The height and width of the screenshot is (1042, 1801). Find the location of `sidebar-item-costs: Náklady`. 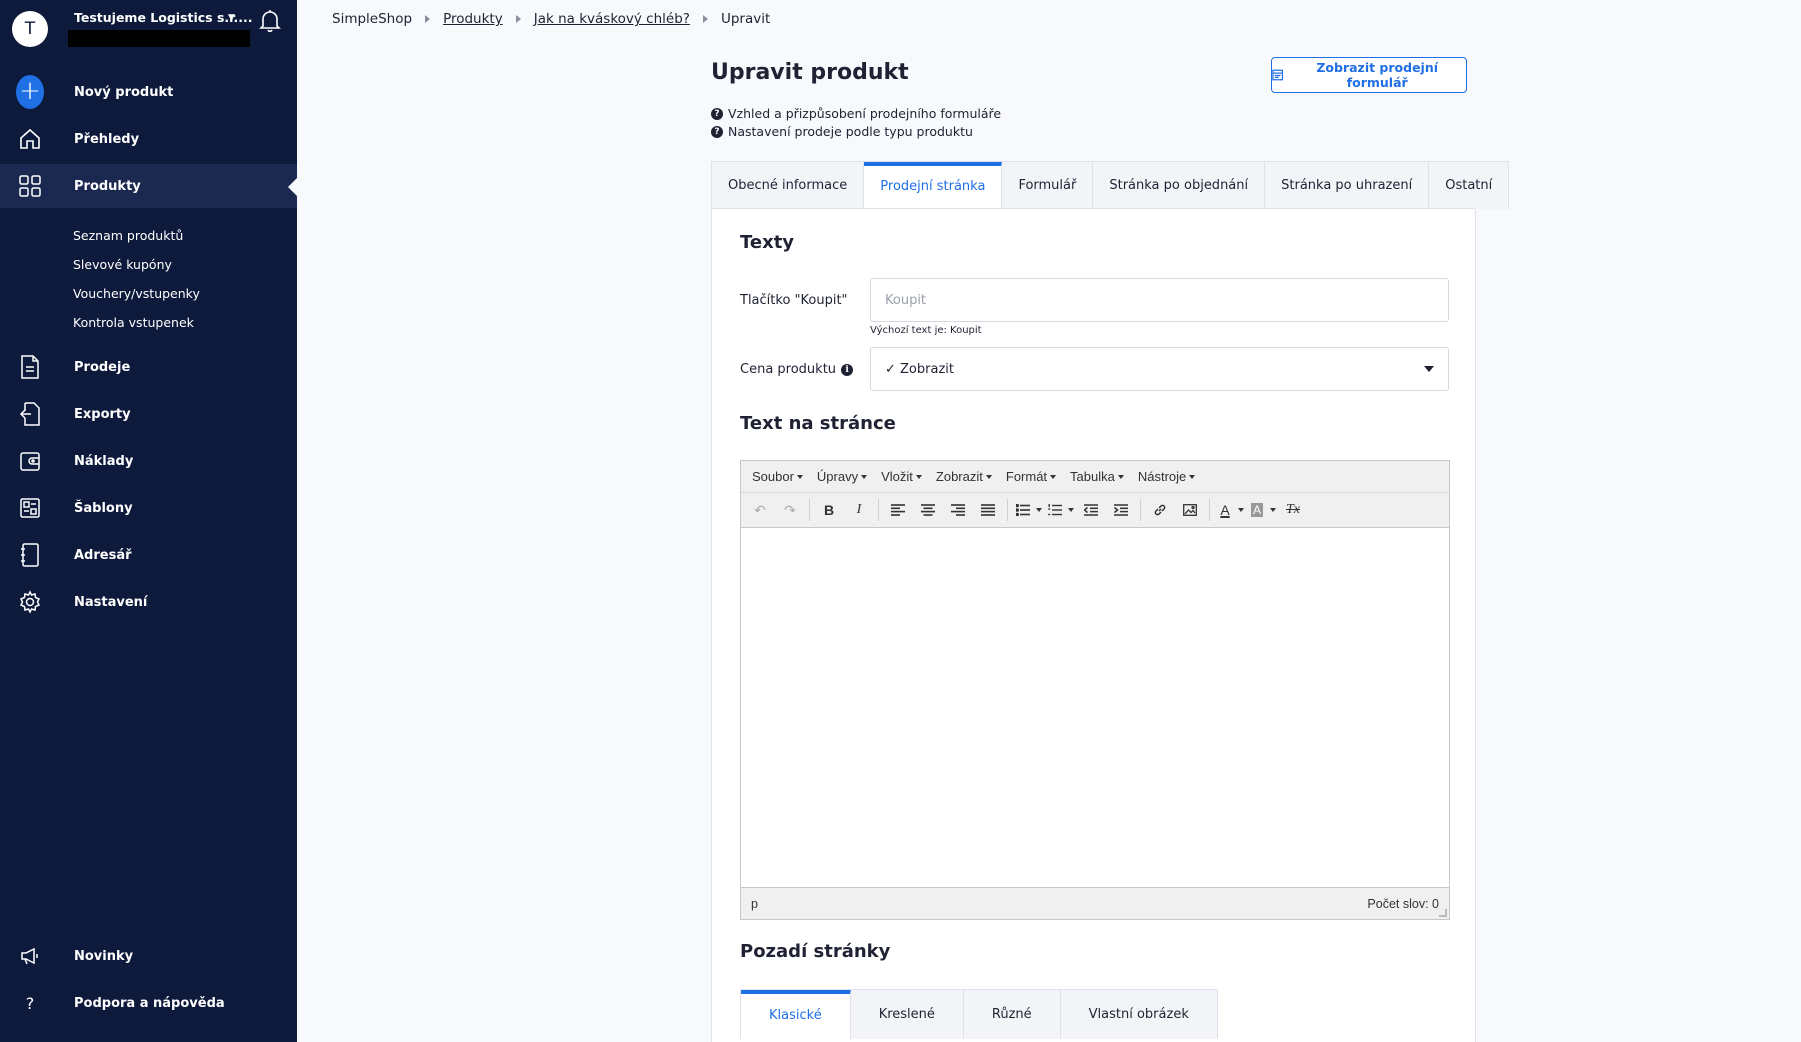

sidebar-item-costs: Náklady is located at coordinates (148, 461).